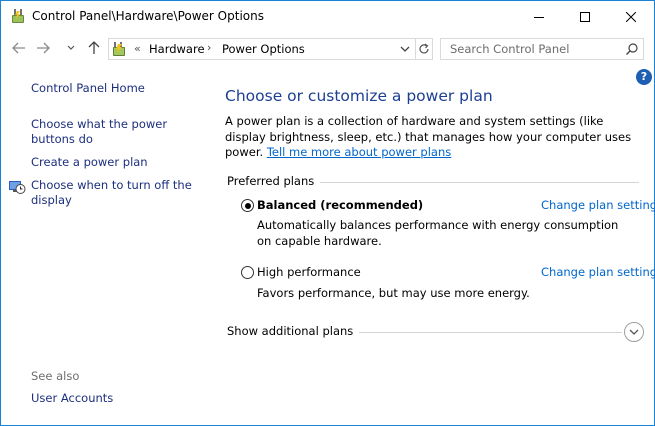 The image size is (655, 426). Describe the element at coordinates (632, 49) in the screenshot. I see `search-icon` at that location.